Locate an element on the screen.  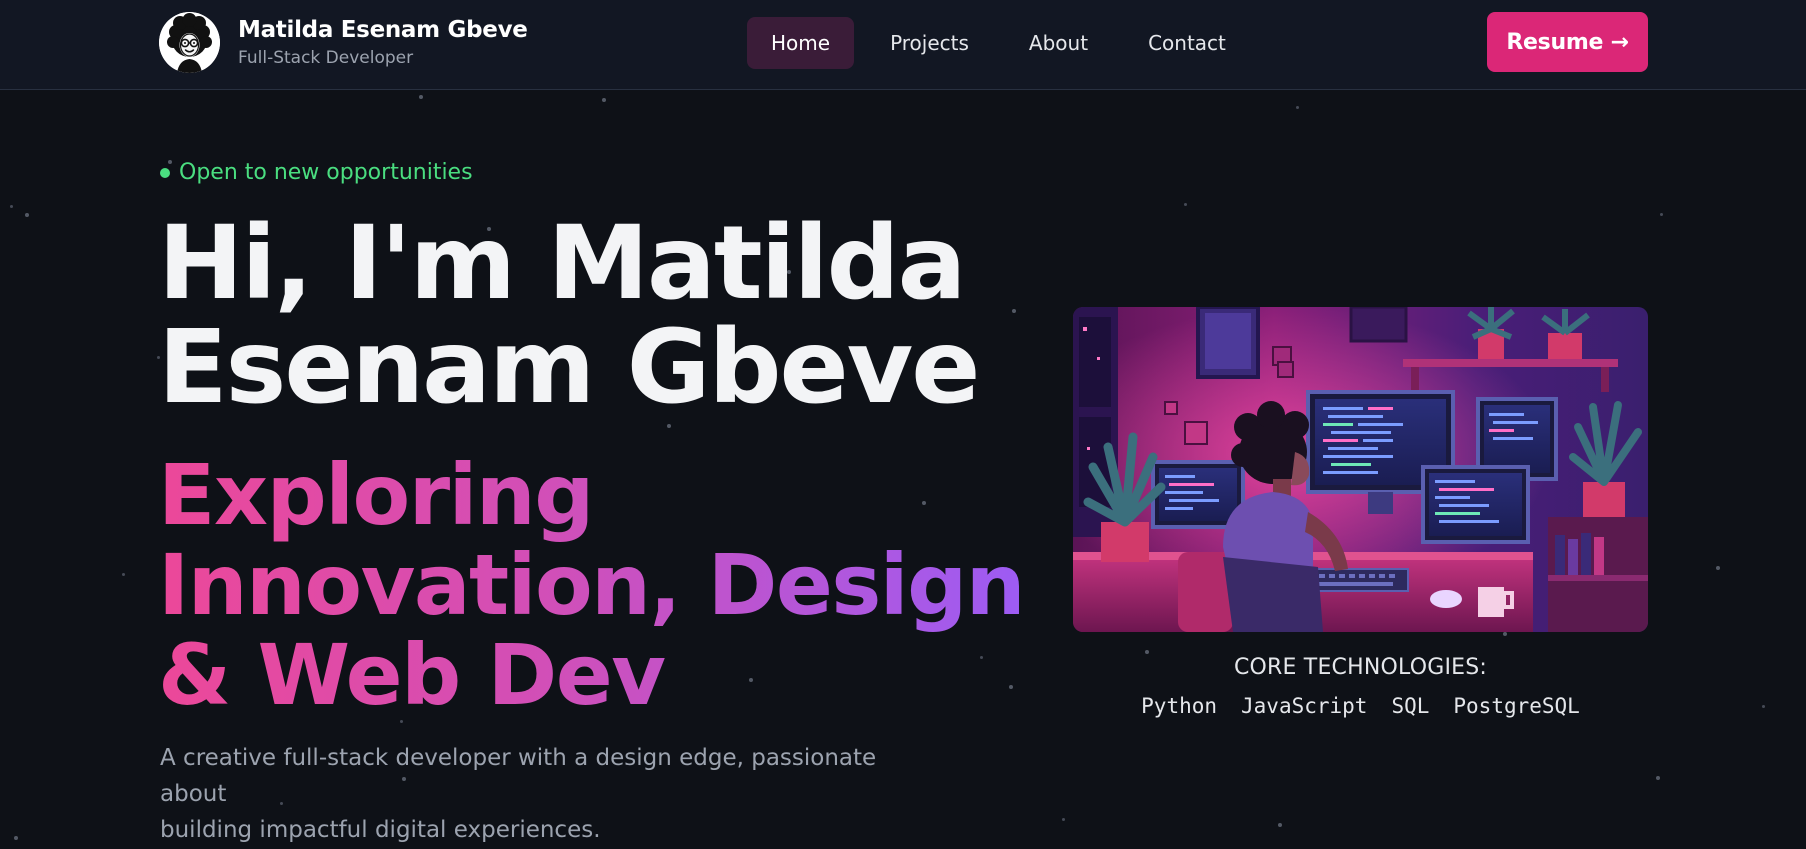
hero-title-line: Hi, I'm Matilda is located at coordinates (562, 263).